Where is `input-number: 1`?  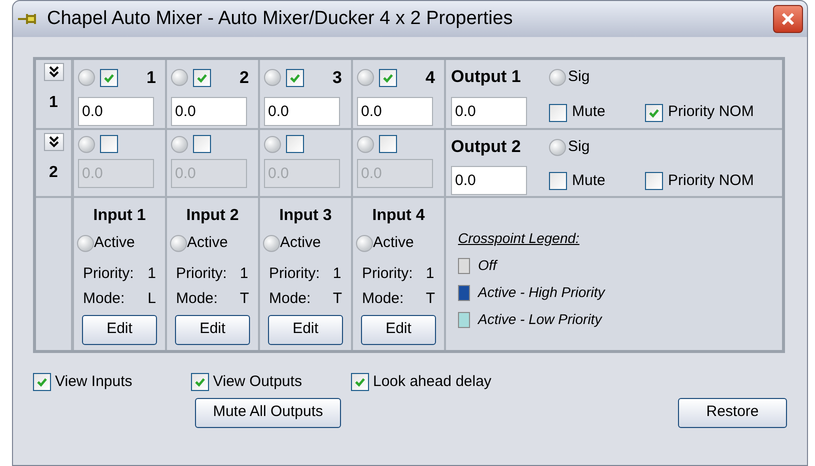
input-number: 1 is located at coordinates (151, 78).